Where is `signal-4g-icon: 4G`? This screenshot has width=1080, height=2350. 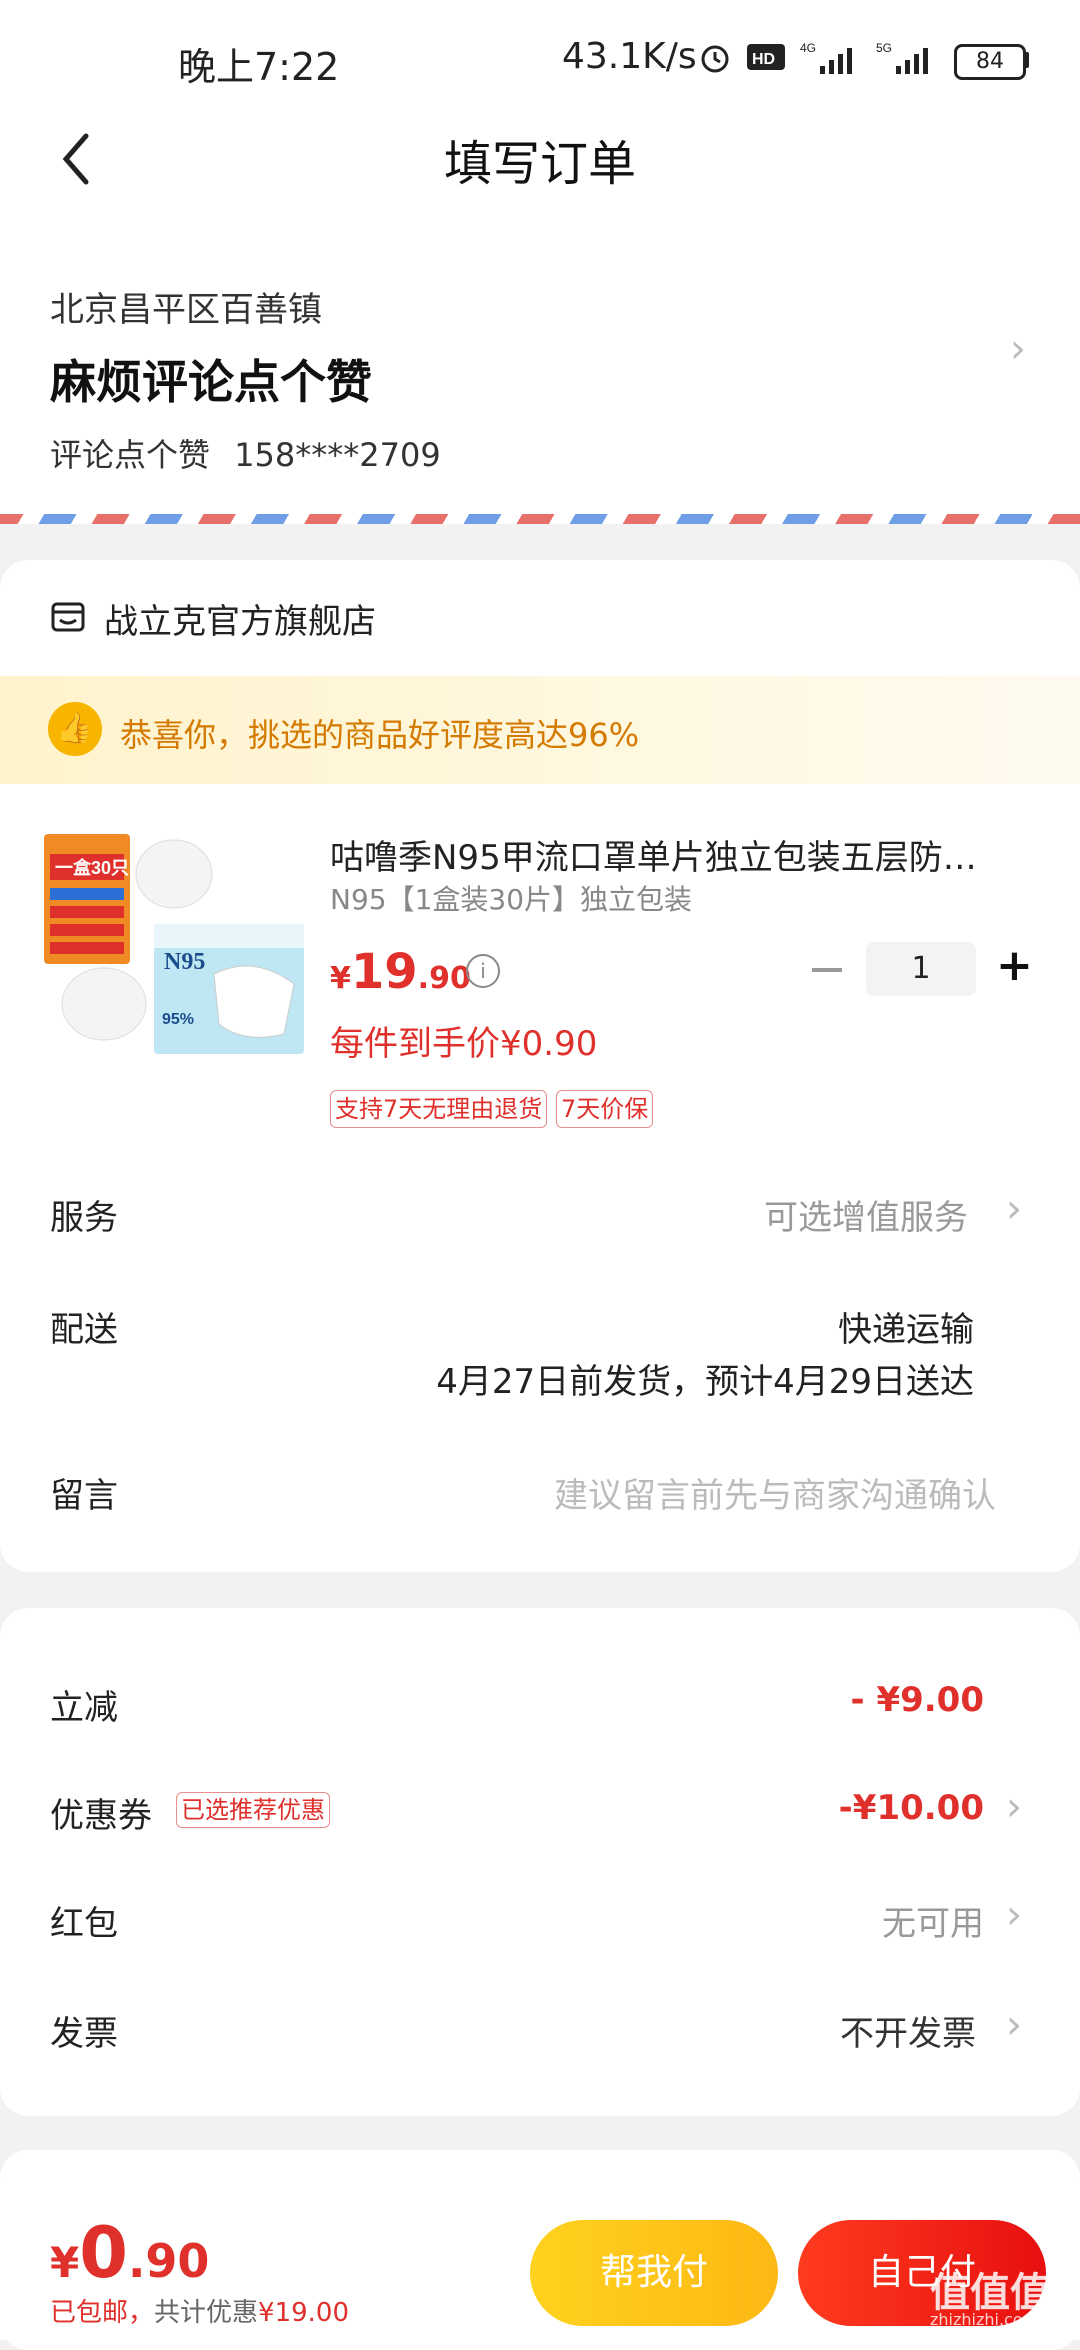
signal-4g-icon: 4G is located at coordinates (826, 57).